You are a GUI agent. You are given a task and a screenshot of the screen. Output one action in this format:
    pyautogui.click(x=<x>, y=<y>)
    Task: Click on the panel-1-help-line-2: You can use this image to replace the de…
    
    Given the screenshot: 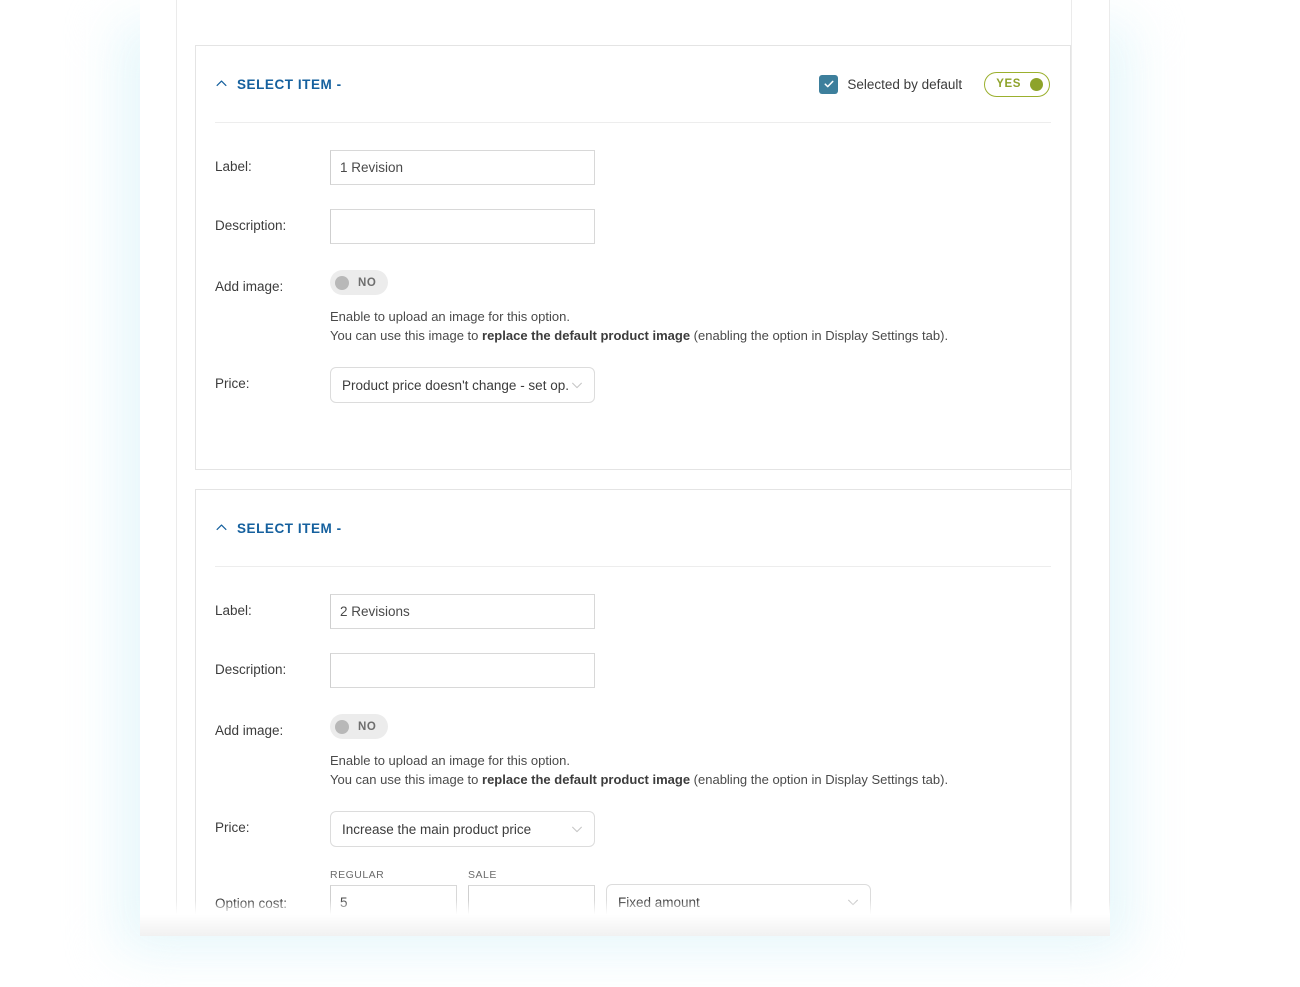 What is the action you would take?
    pyautogui.click(x=690, y=335)
    